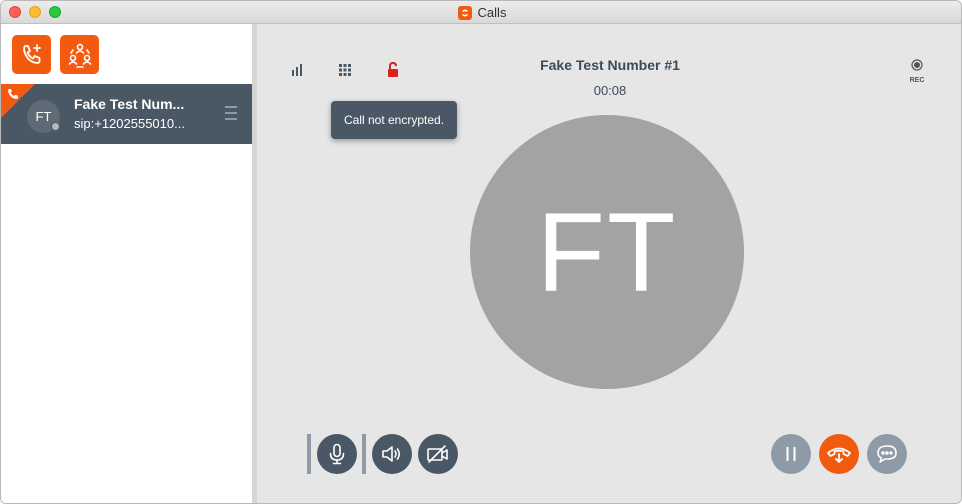  I want to click on hold-button, so click(791, 454).